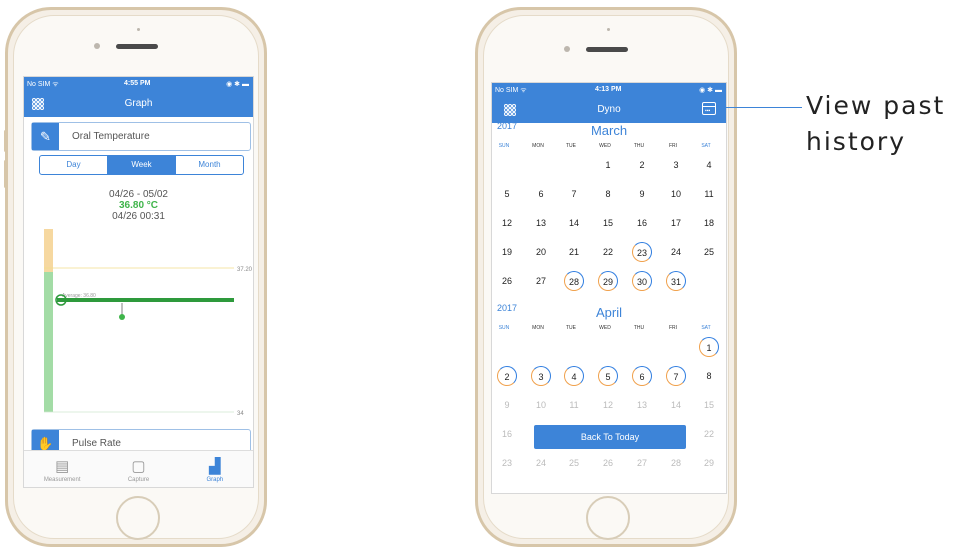 The width and height of the screenshot is (974, 552). What do you see at coordinates (45, 136) in the screenshot?
I see `thermometer-icon: ✎` at bounding box center [45, 136].